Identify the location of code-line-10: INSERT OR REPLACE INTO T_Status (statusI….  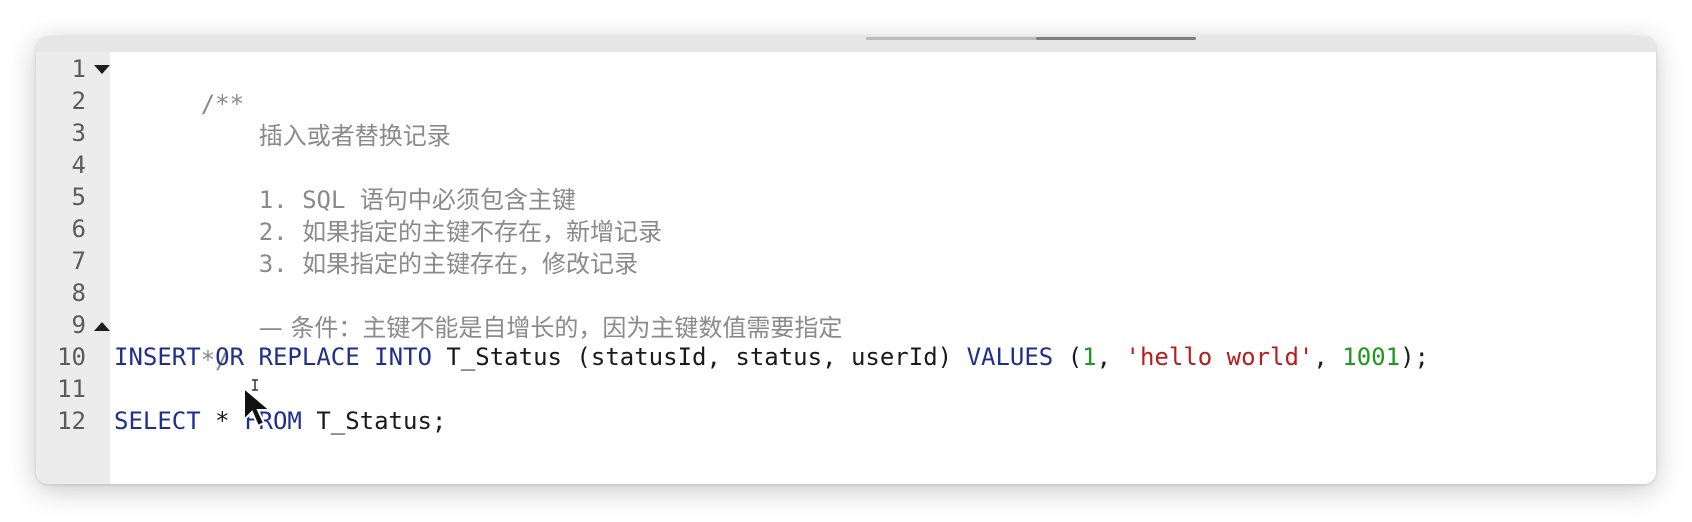
(771, 357).